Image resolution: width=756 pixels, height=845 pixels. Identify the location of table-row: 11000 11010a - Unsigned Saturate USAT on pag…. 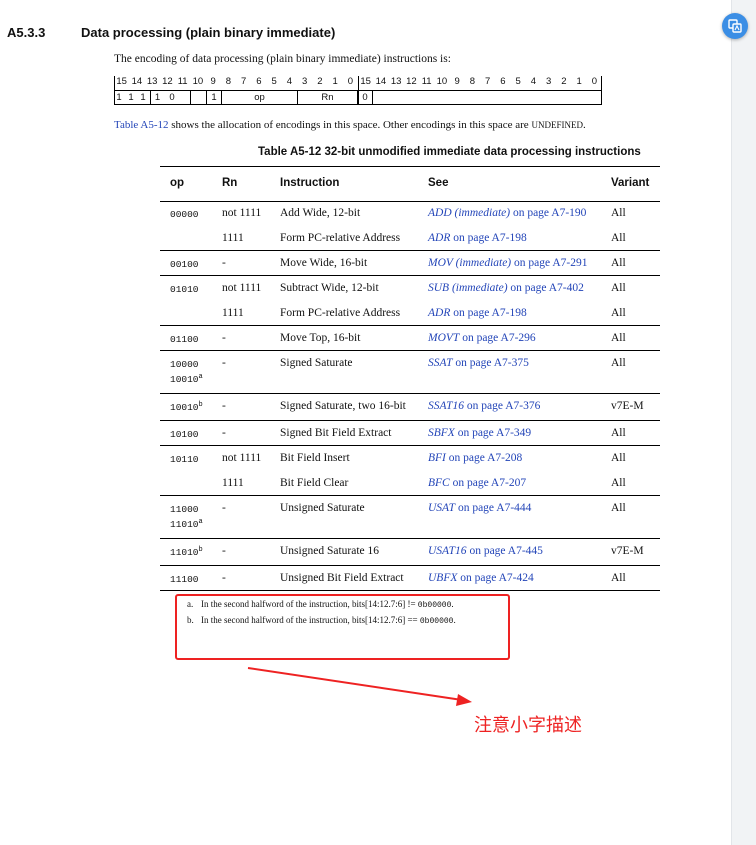
(410, 517).